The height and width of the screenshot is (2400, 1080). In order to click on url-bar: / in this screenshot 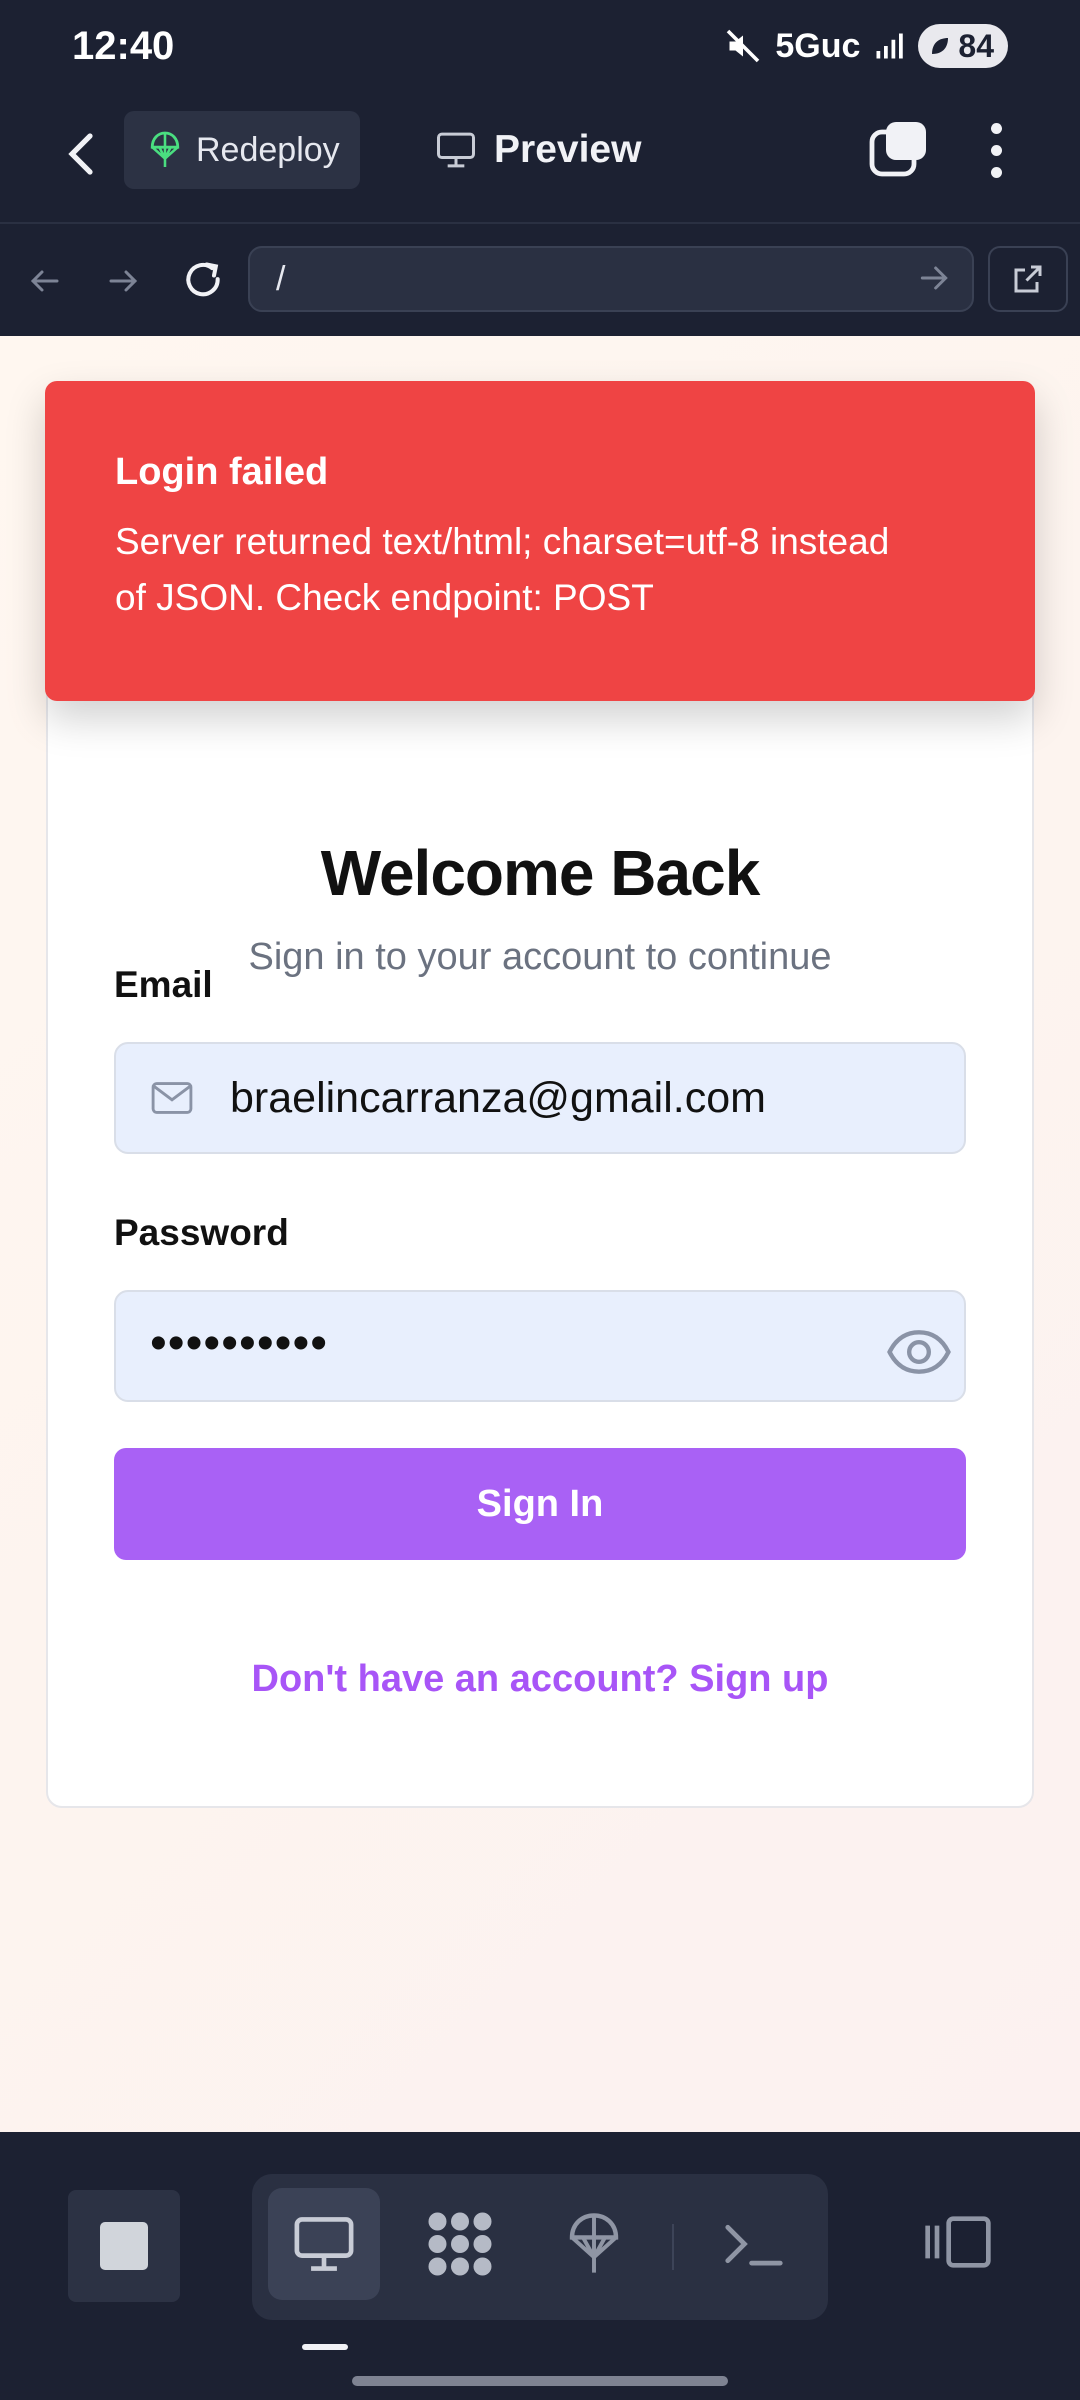, I will do `click(540, 279)`.